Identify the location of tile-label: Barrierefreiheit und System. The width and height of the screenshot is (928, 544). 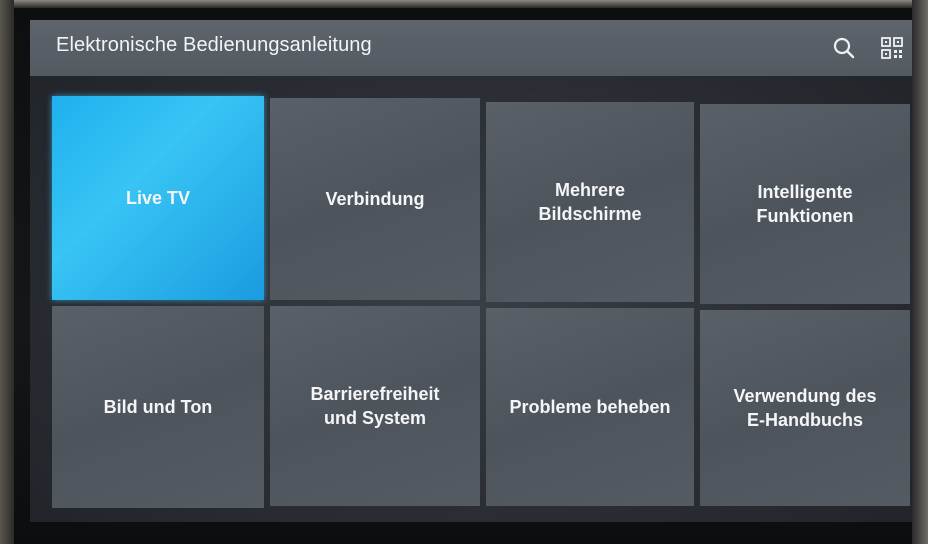
(375, 406).